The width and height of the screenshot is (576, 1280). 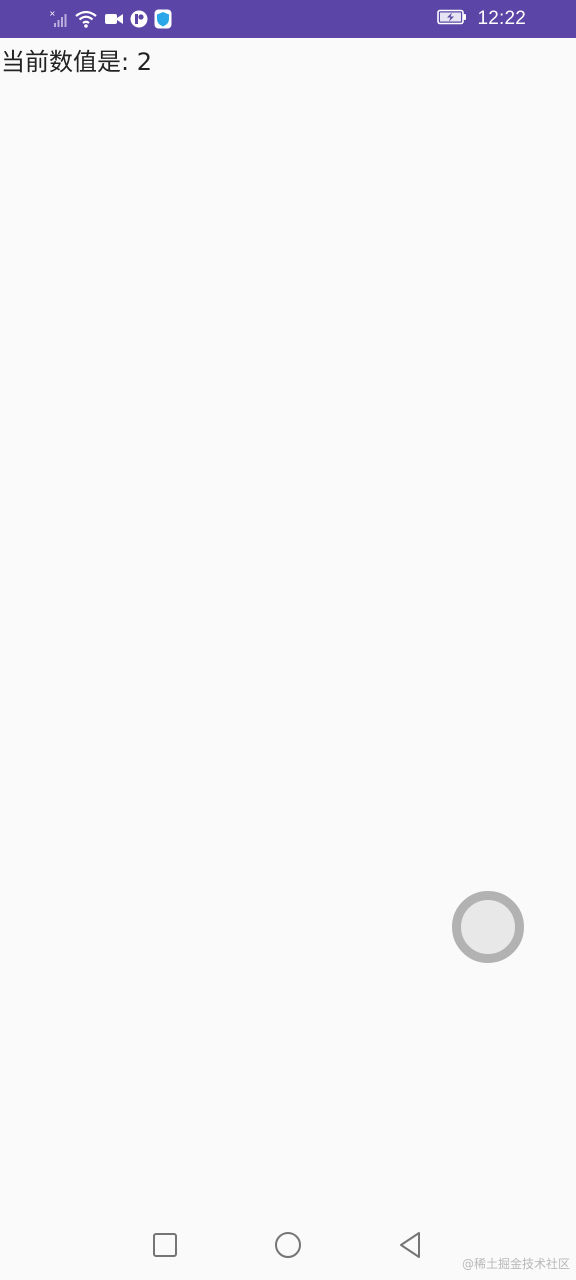 I want to click on battery-charging-icon, so click(x=452, y=19).